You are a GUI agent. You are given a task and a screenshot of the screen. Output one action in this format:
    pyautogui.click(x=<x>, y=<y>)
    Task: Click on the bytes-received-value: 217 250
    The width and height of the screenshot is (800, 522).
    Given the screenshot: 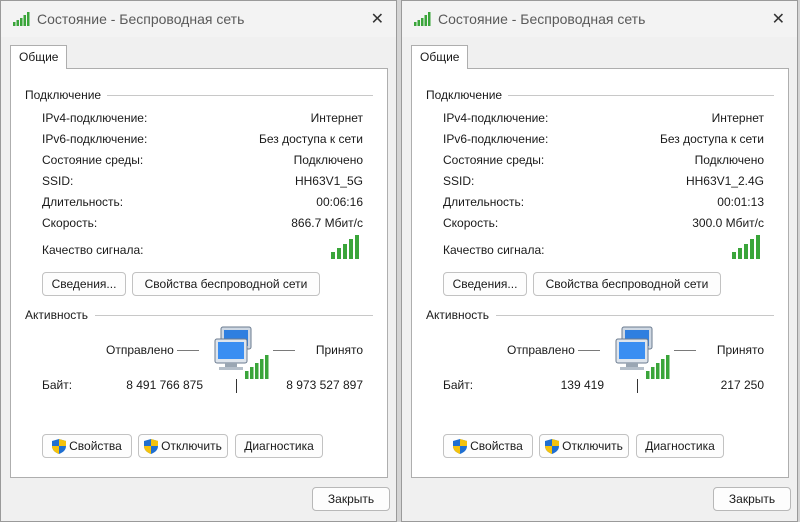 What is the action you would take?
    pyautogui.click(x=742, y=385)
    